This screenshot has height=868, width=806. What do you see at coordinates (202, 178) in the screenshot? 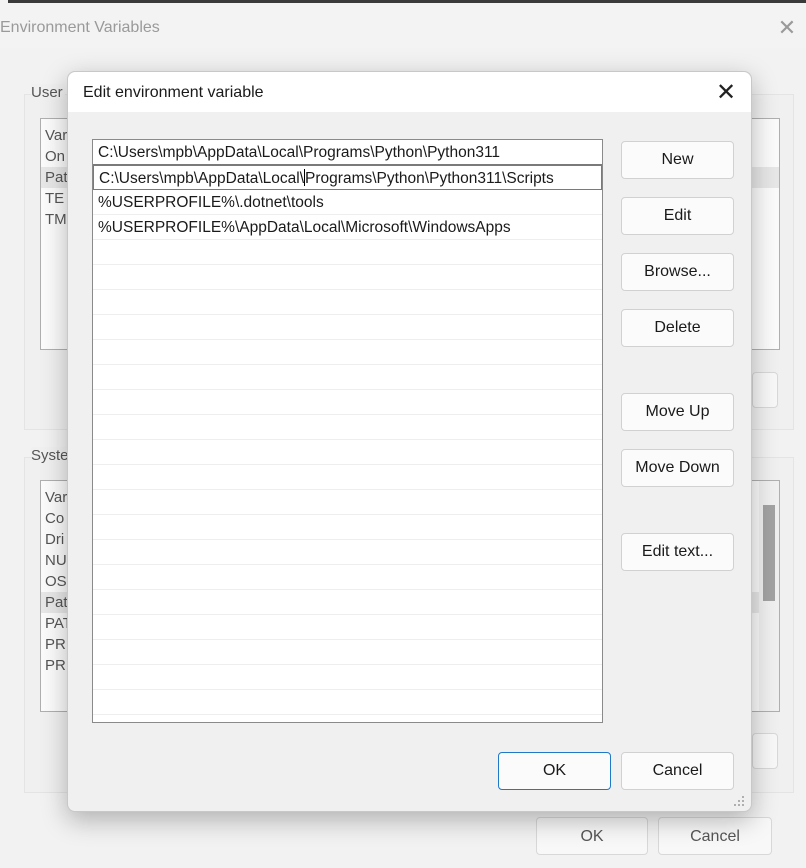
I see `path-item-text-before-caret: C:\Users\mpb\AppData\Local\` at bounding box center [202, 178].